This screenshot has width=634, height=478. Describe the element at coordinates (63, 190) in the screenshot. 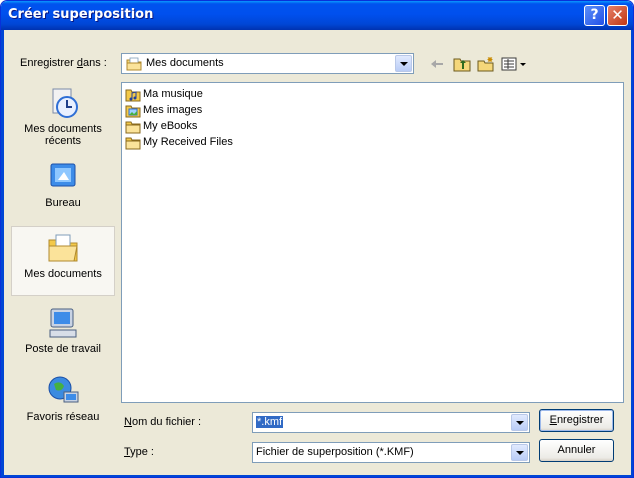

I see `place-desktop: Bureau` at that location.